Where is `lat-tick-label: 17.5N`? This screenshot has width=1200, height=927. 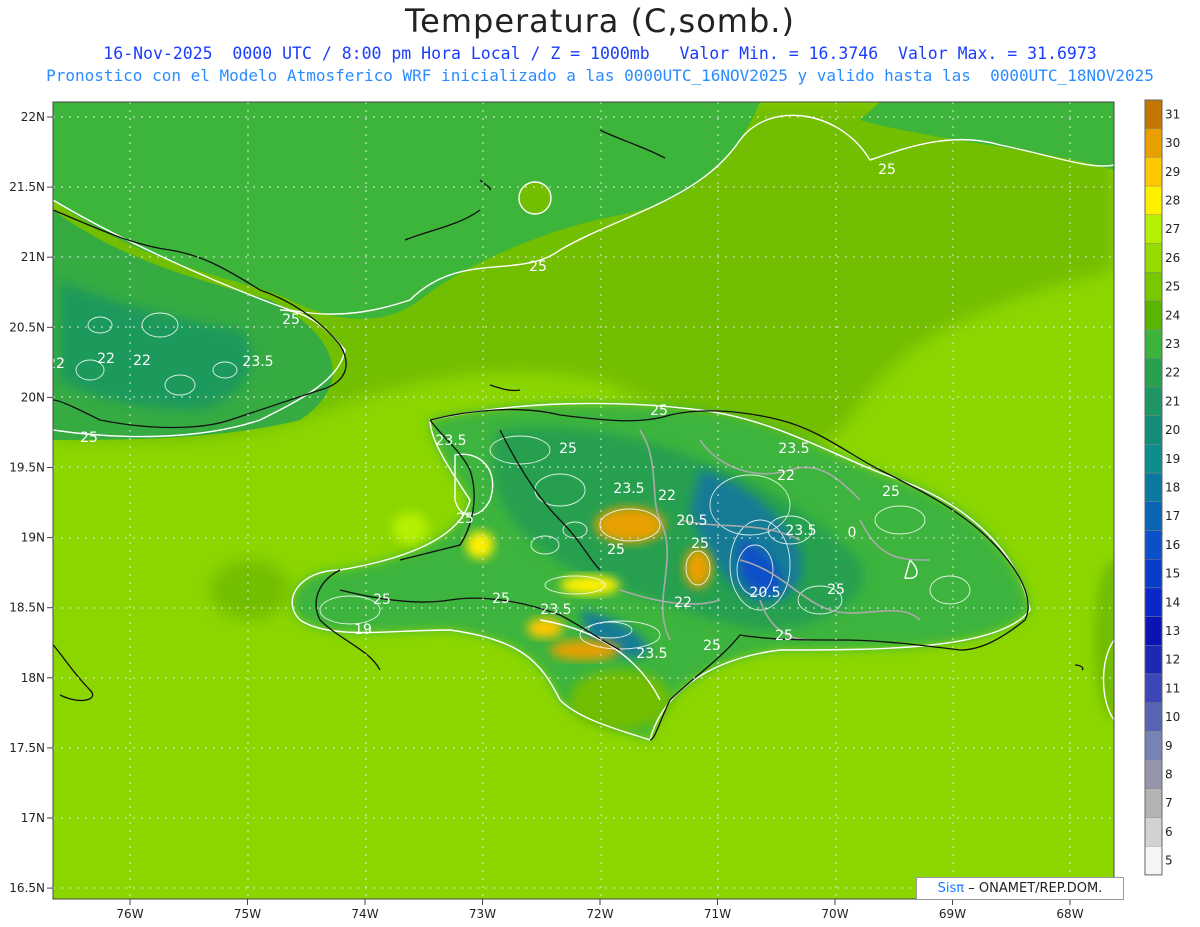 lat-tick-label: 17.5N is located at coordinates (27, 748).